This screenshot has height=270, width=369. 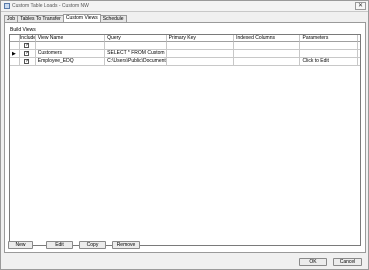 I want to click on edit-button: Edit, so click(x=59, y=245).